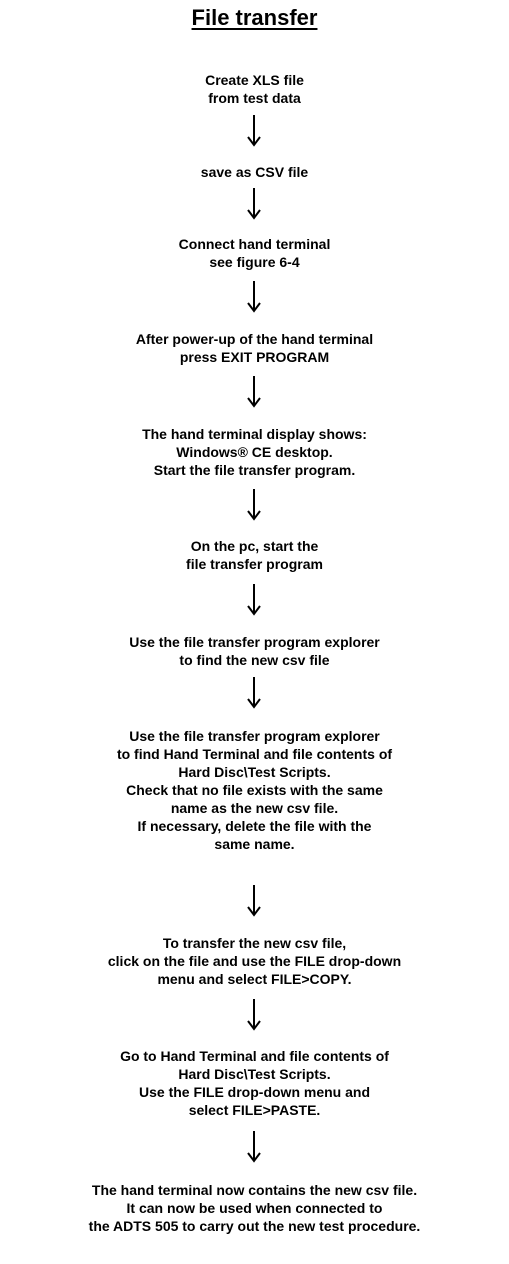 Image resolution: width=509 pixels, height=1264 pixels. I want to click on step-line: name as the new csv file., so click(254, 808).